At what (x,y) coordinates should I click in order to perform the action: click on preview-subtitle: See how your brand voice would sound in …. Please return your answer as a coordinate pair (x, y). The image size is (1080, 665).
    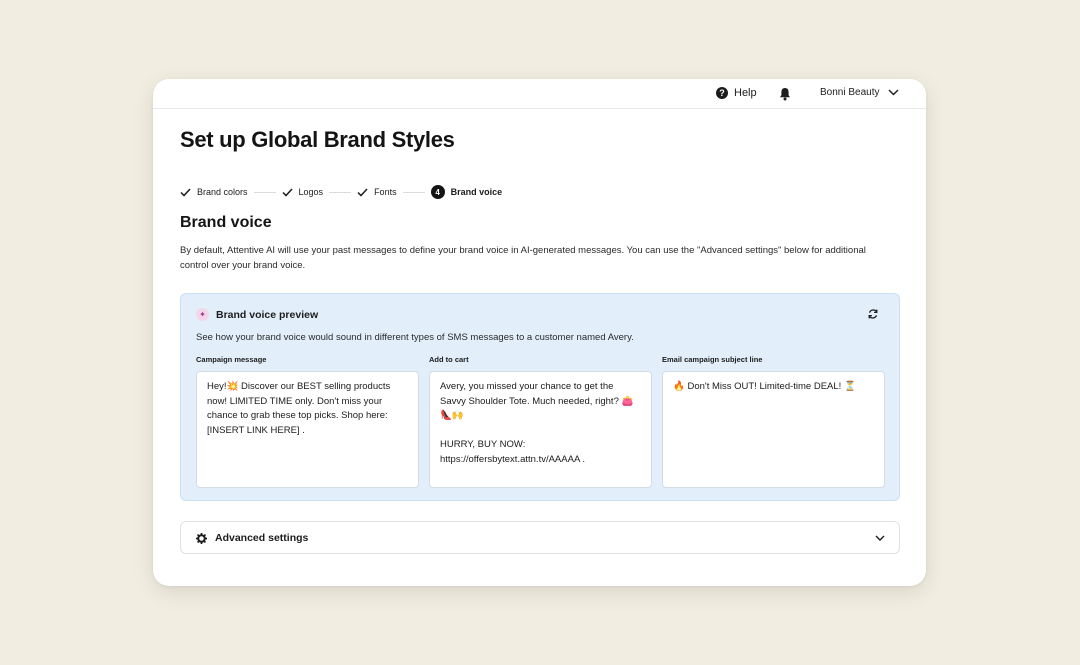
    Looking at the image, I should click on (415, 337).